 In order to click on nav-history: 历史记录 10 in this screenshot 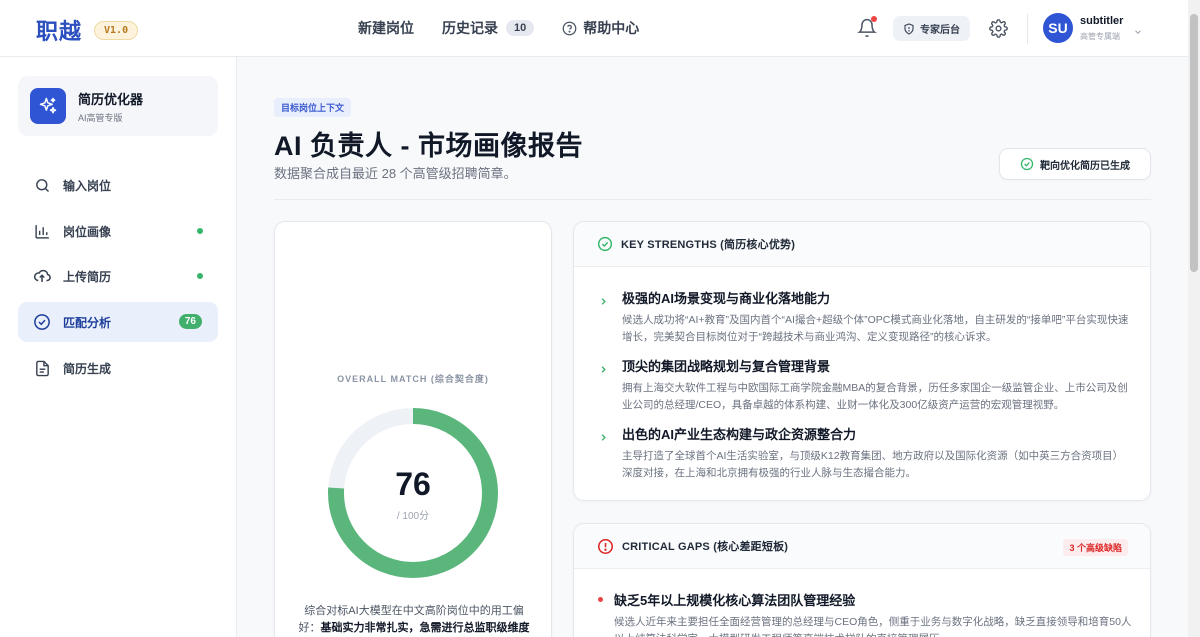, I will do `click(488, 28)`.